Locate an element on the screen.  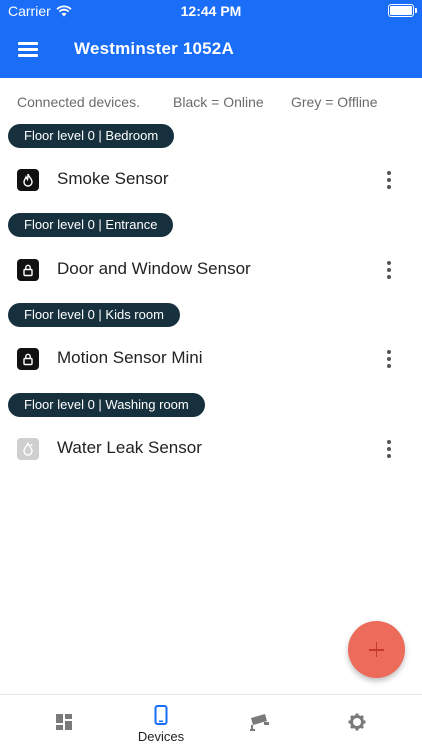
flame-icon is located at coordinates (28, 180).